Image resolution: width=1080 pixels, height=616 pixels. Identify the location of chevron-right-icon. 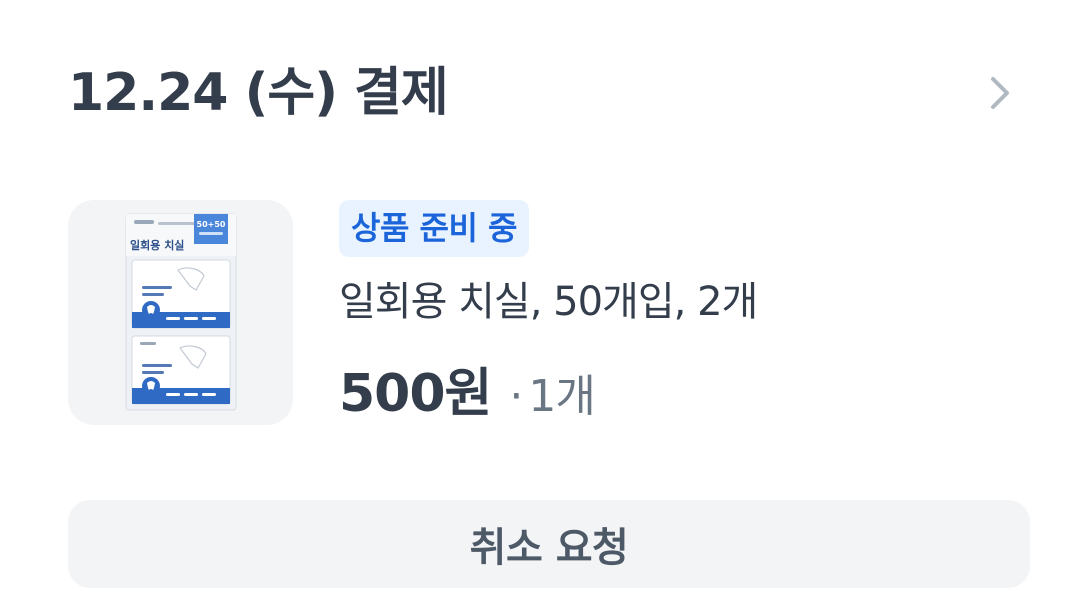
(1000, 93).